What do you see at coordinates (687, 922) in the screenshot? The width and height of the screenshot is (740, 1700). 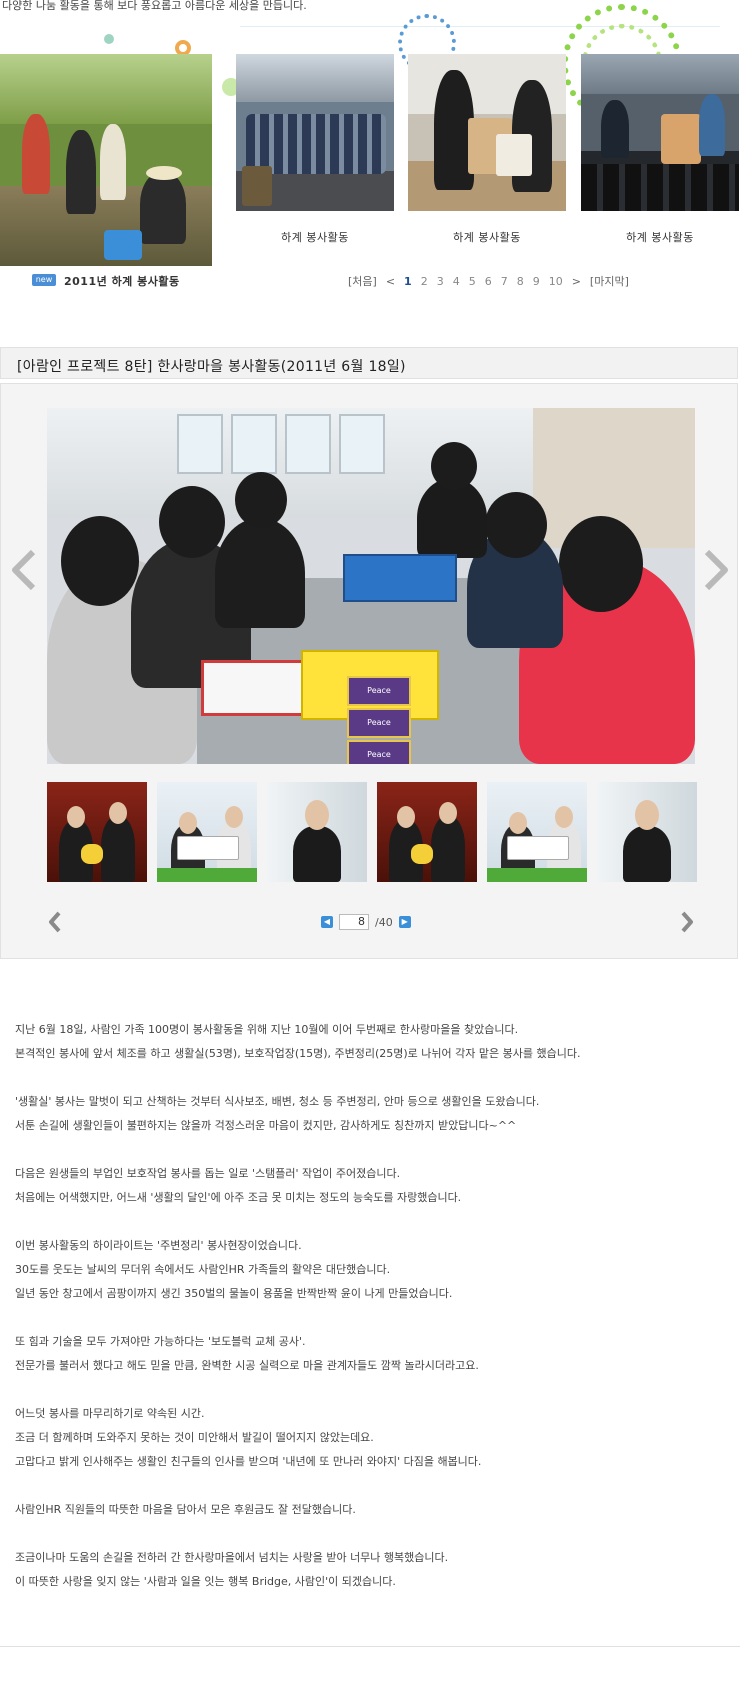 I see `small-next-arrow-icon` at bounding box center [687, 922].